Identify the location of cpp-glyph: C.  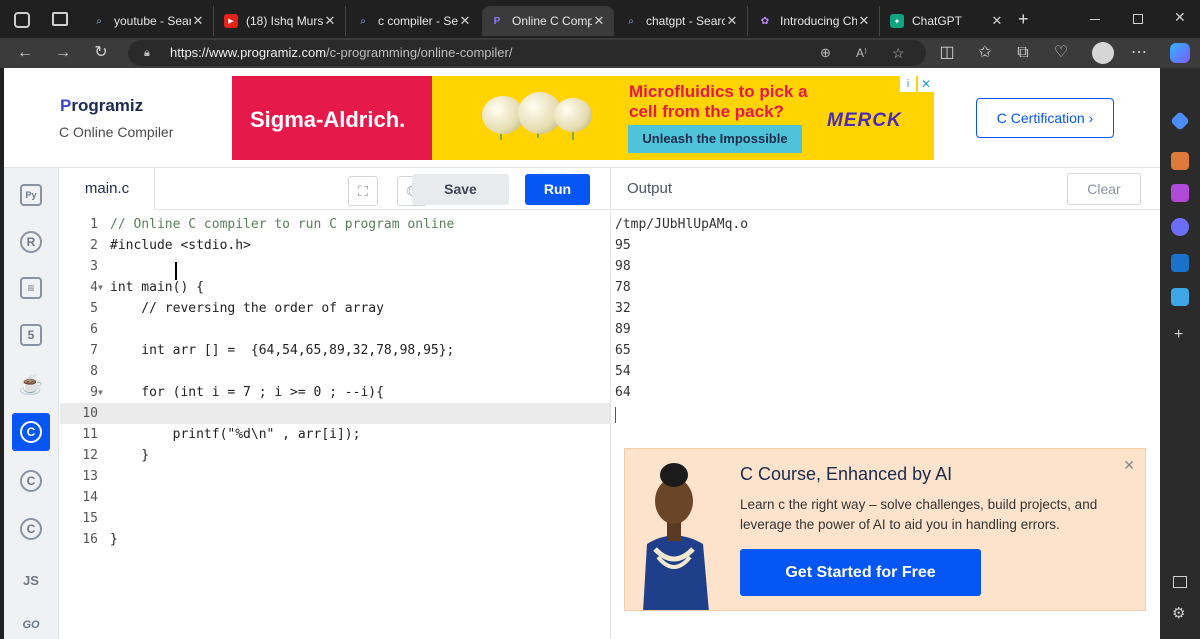
(31, 481).